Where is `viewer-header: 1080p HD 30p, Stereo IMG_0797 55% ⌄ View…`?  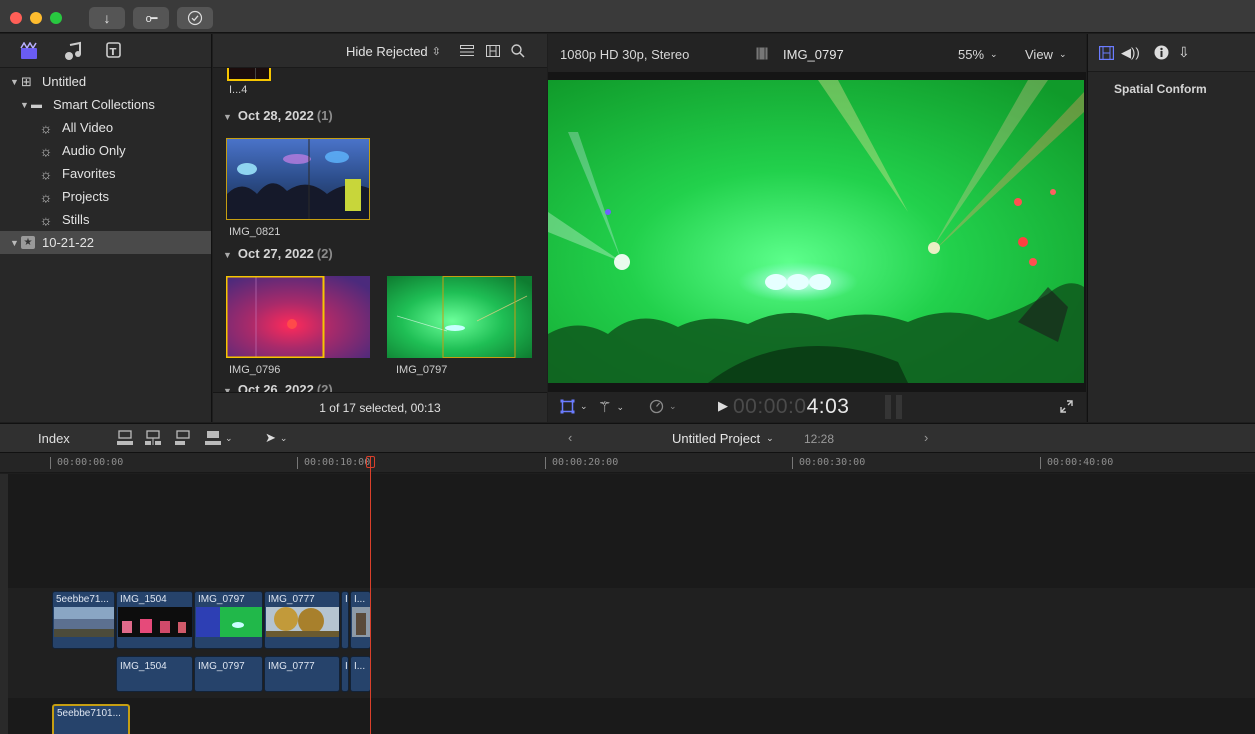 viewer-header: 1080p HD 30p, Stereo IMG_0797 55% ⌄ View… is located at coordinates (817, 53).